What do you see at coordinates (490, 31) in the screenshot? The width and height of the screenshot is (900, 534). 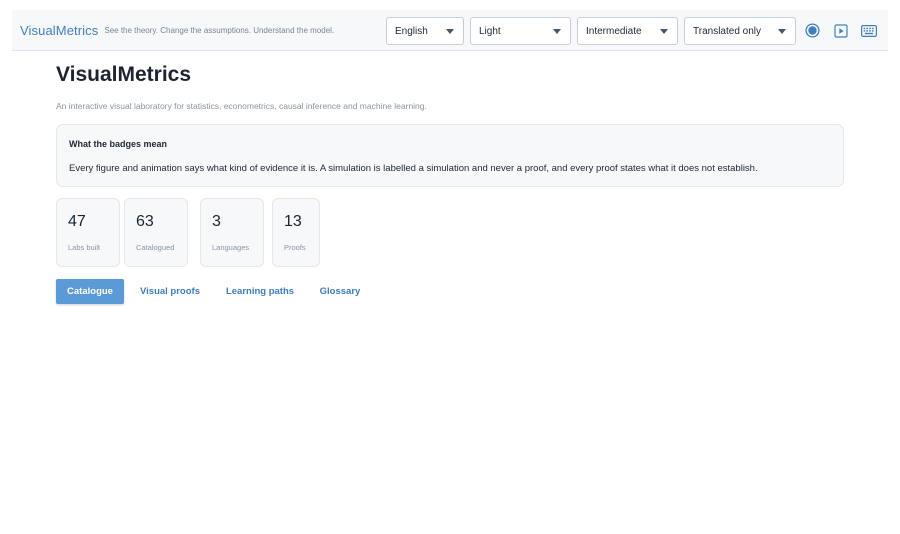 I see `theme-select-value: Light` at bounding box center [490, 31].